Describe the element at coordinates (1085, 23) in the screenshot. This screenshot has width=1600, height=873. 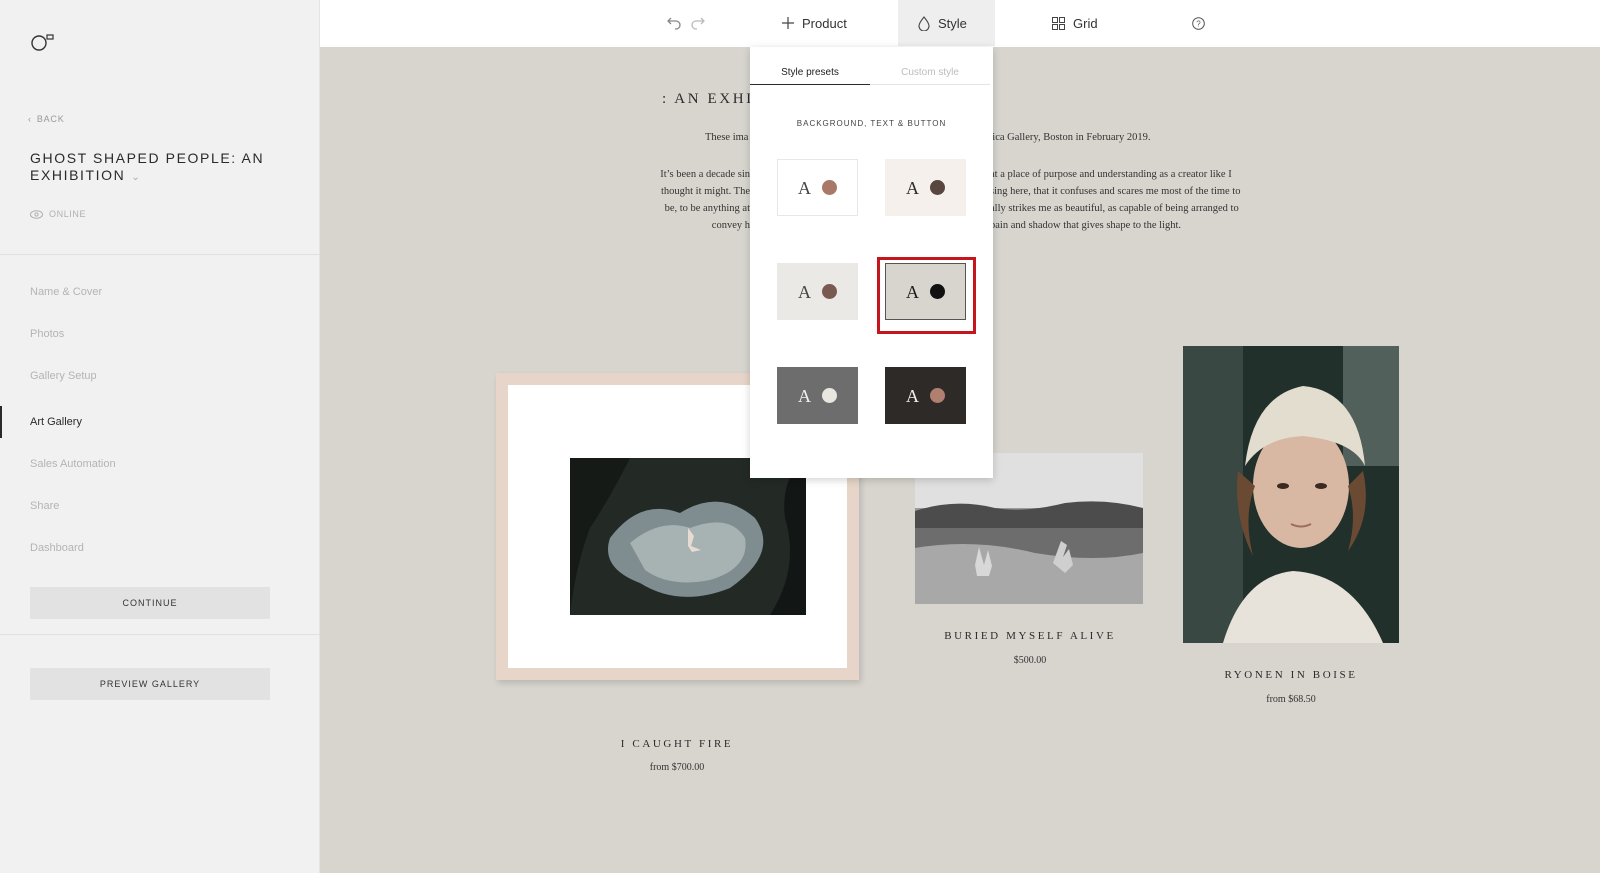
I see `grid-label: Grid` at that location.